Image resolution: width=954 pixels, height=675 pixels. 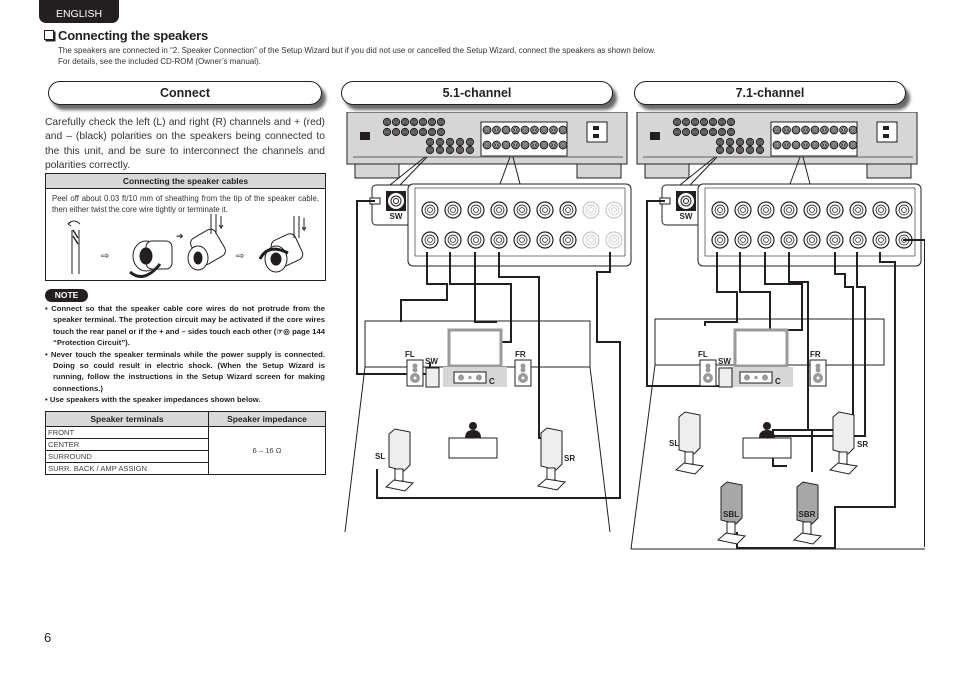 I want to click on label-sbr: SBR, so click(x=807, y=514).